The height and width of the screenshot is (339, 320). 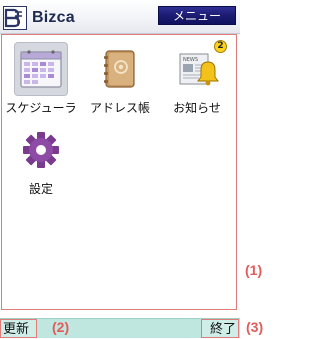 I want to click on annotation-right-key: (3), so click(x=255, y=327).